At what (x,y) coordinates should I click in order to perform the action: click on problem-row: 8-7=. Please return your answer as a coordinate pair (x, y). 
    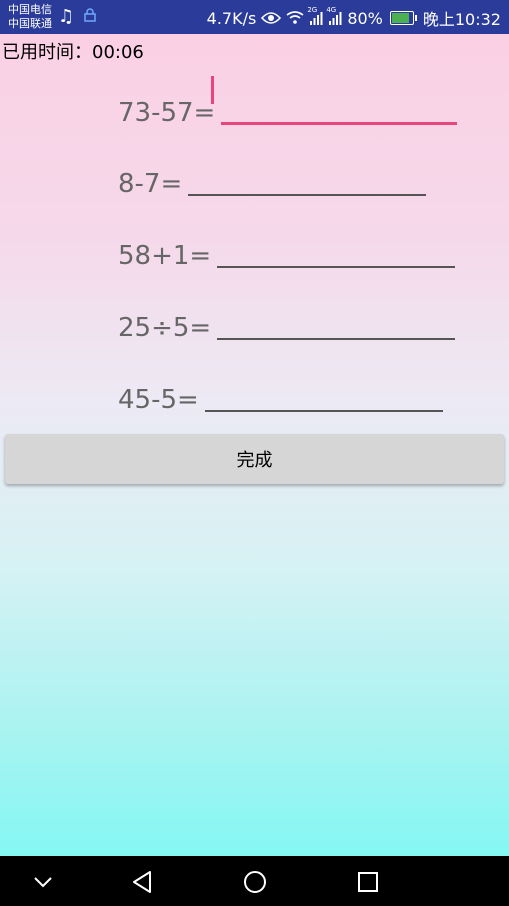
    Looking at the image, I should click on (272, 184).